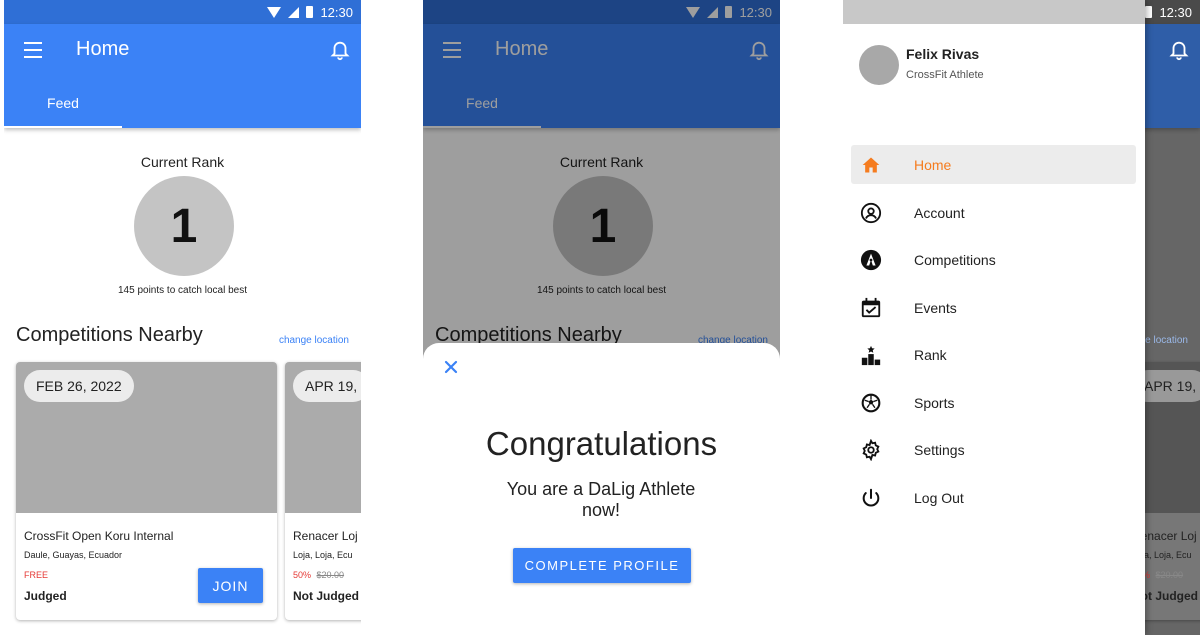 This screenshot has height=635, width=1201. What do you see at coordinates (871, 165) in the screenshot?
I see `home-icon` at bounding box center [871, 165].